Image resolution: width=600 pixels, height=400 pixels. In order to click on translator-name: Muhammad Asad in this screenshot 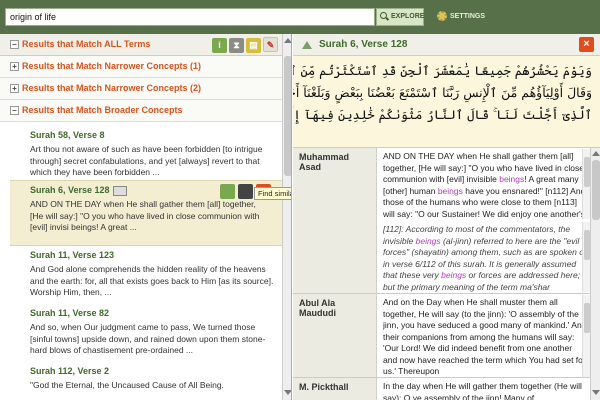, I will do `click(335, 220)`.